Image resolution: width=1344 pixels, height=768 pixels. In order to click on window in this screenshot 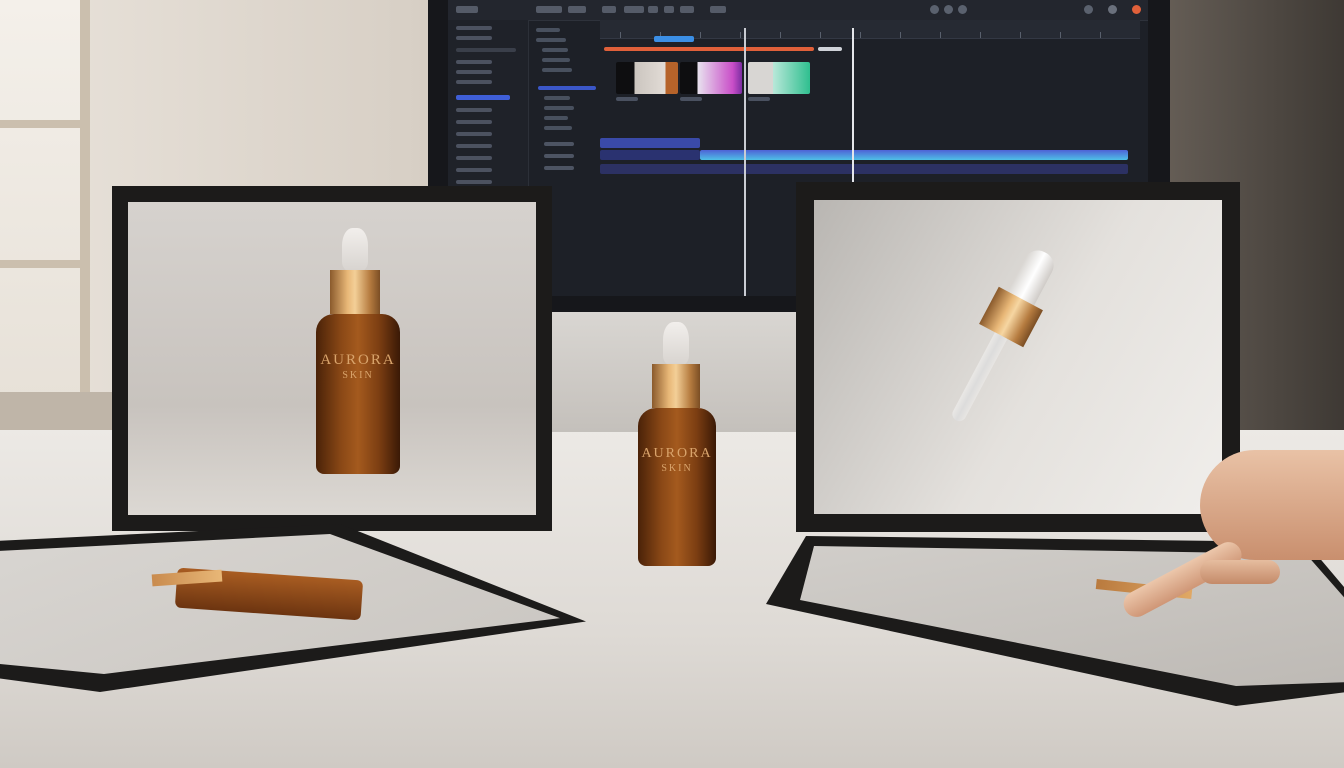, I will do `click(45, 200)`.